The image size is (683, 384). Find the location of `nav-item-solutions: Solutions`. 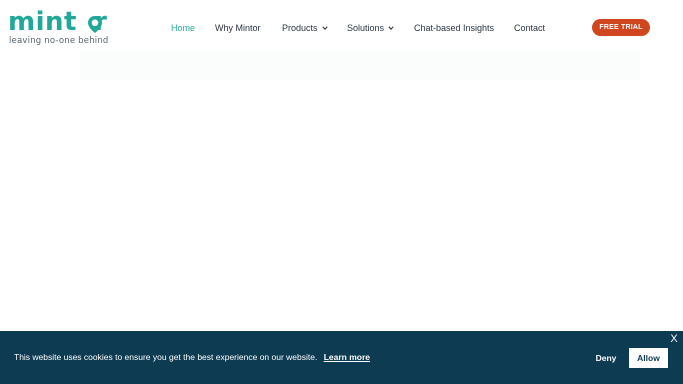

nav-item-solutions: Solutions is located at coordinates (370, 28).